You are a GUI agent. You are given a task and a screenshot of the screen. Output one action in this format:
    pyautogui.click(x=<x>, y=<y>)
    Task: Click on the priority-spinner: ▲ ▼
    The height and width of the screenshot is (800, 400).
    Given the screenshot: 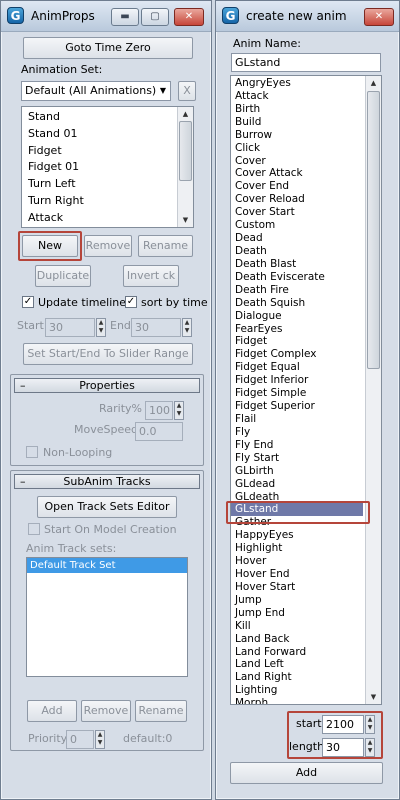 What is the action you would take?
    pyautogui.click(x=100, y=739)
    